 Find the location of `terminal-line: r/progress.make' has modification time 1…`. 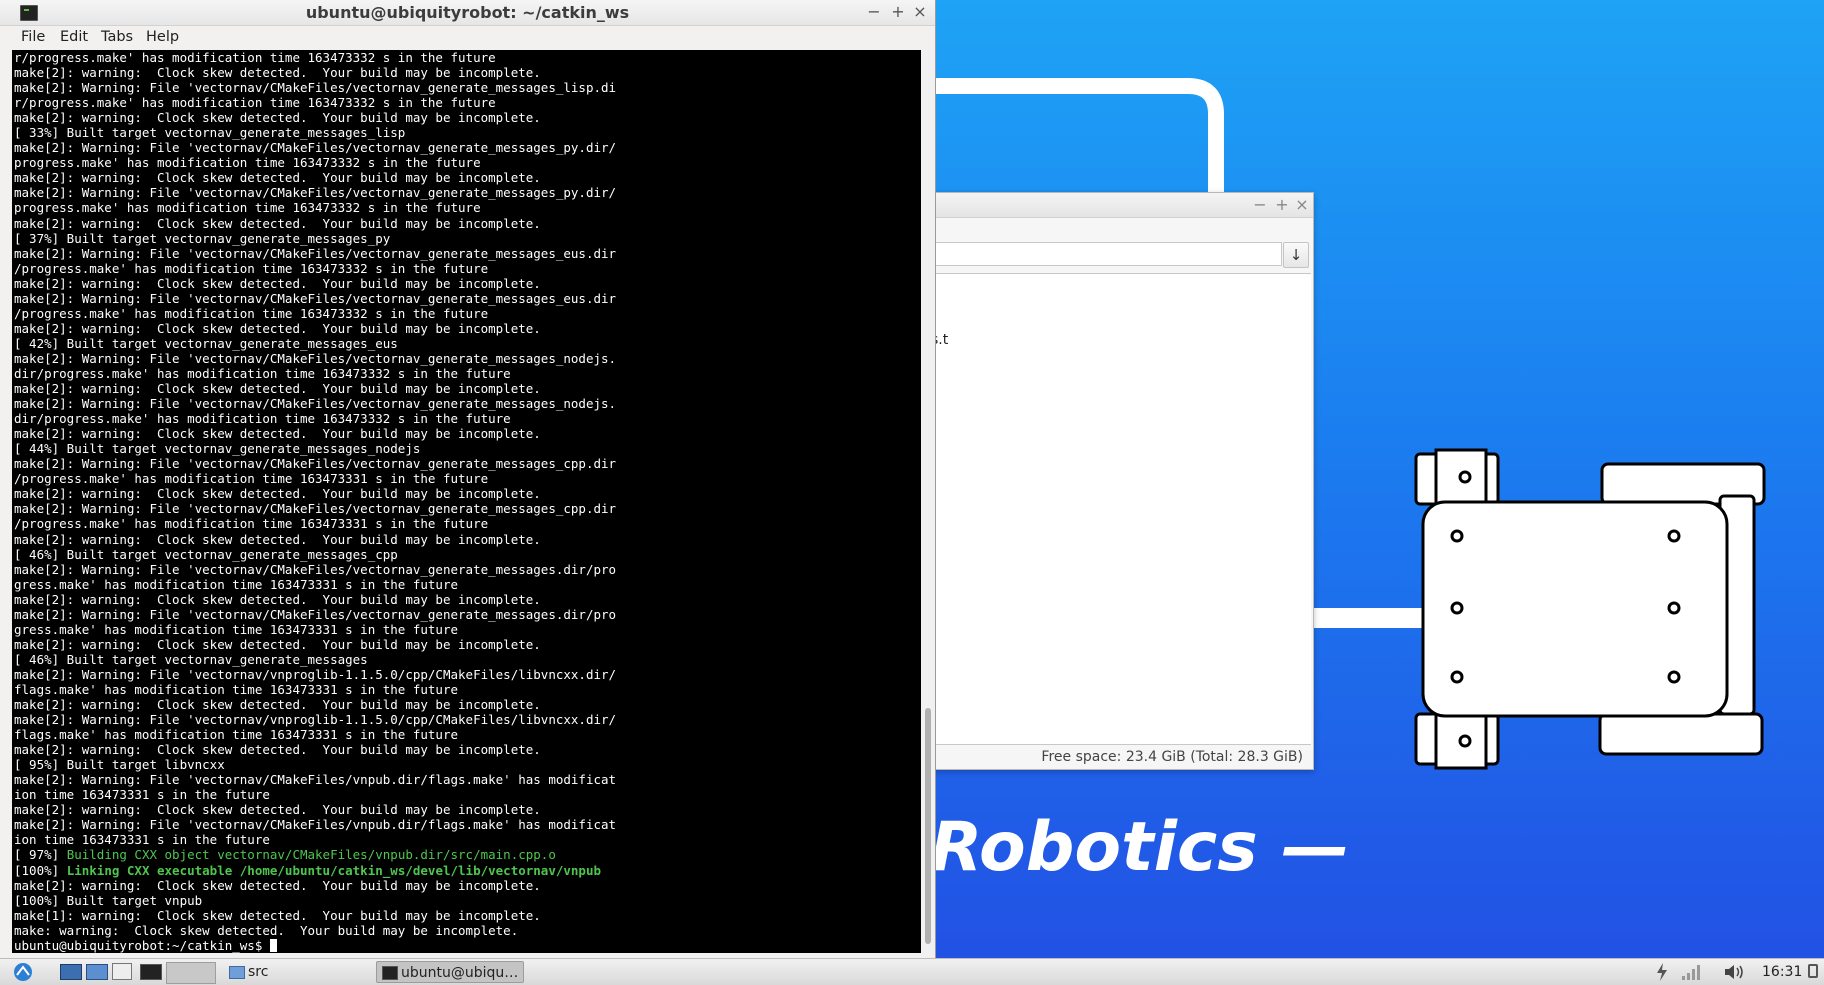

terminal-line: r/progress.make' has modification time 1… is located at coordinates (255, 103).